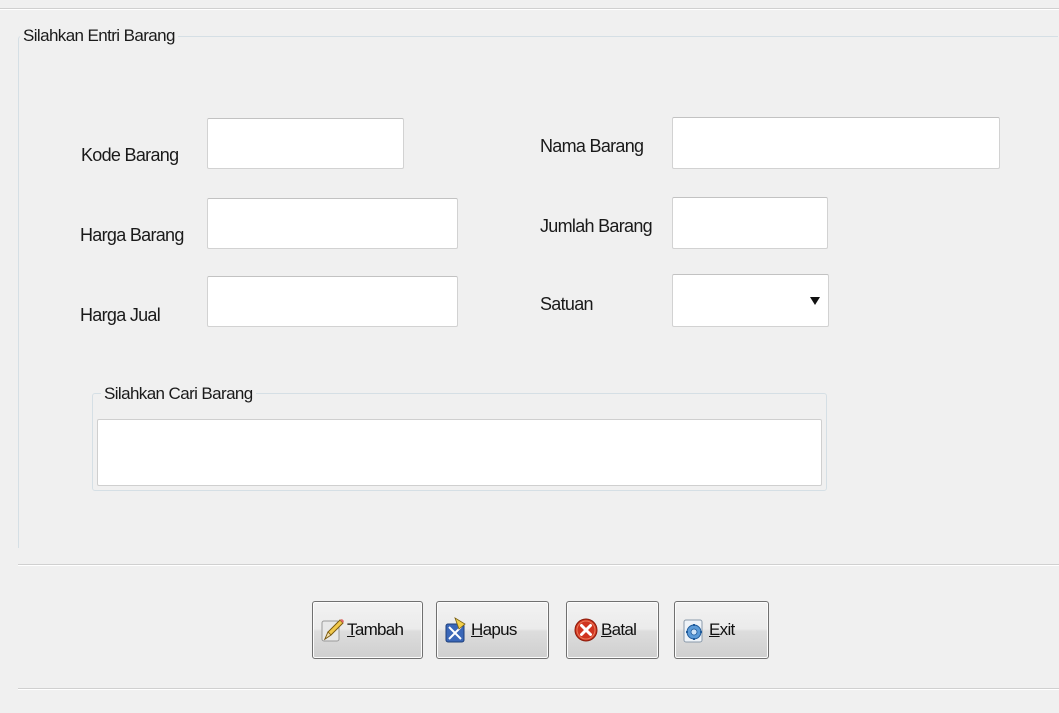  What do you see at coordinates (178, 394) in the screenshot?
I see `search-groupbox-title: Silahkan Cari Barang` at bounding box center [178, 394].